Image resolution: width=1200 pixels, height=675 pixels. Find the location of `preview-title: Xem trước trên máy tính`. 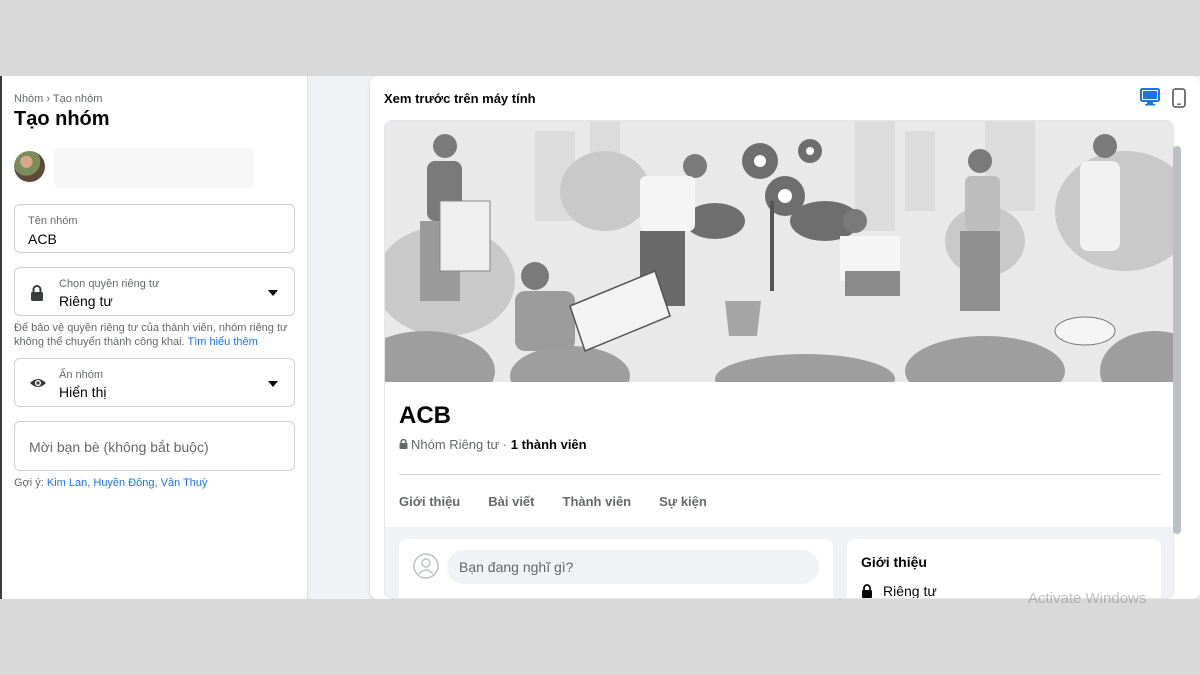

preview-title: Xem trước trên máy tính is located at coordinates (460, 98).